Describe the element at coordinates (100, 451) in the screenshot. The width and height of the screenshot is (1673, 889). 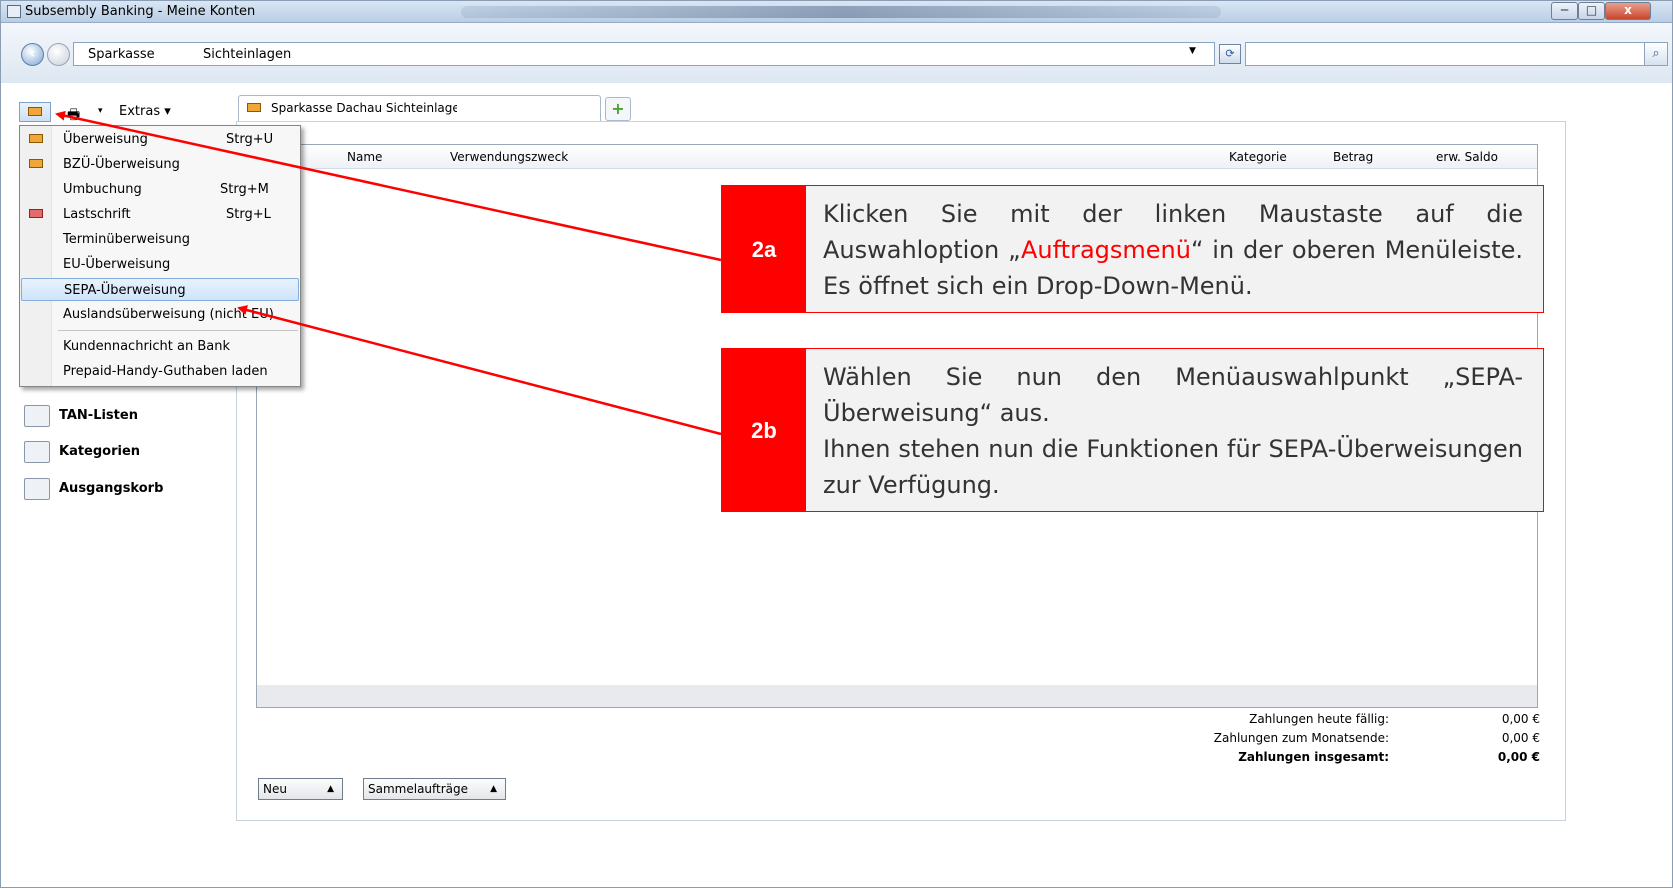
I see `sidebar-item-label: Kategorien` at that location.